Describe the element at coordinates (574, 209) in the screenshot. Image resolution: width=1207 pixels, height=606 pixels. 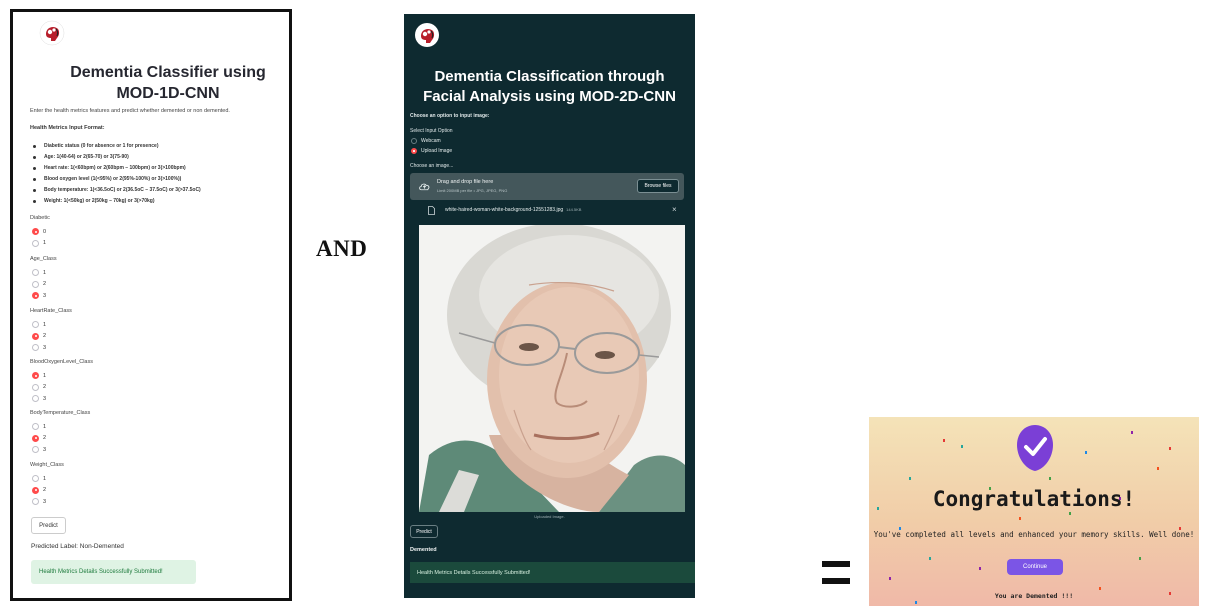
I see `file-size: 144.5KB` at that location.